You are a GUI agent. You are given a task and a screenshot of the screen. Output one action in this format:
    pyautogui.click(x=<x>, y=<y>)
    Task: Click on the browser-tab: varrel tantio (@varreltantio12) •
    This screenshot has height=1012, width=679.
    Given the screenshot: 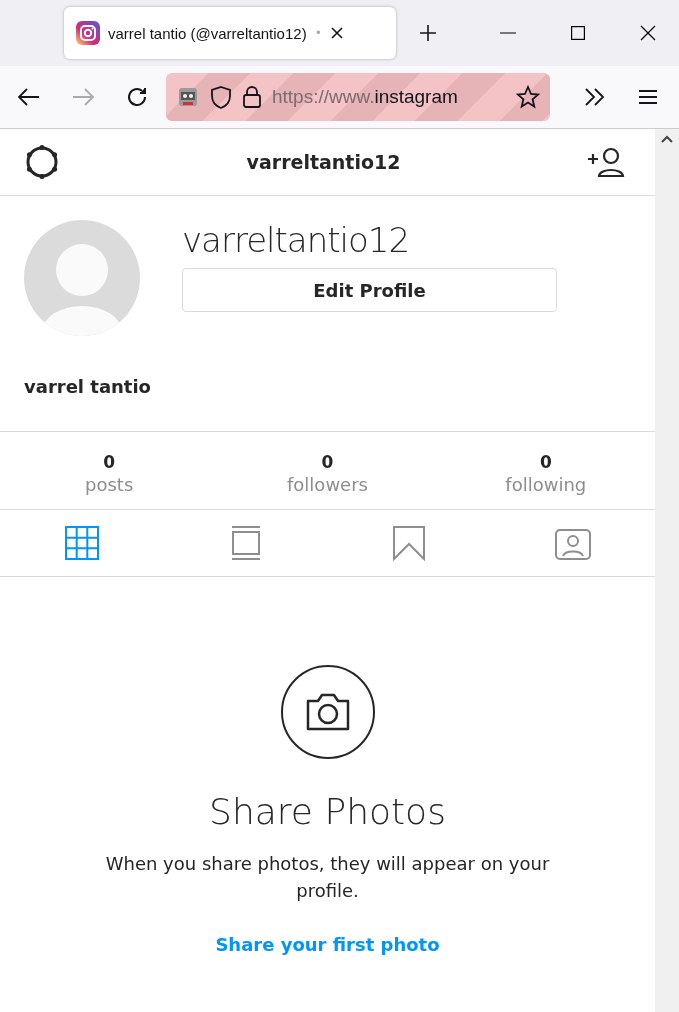 What is the action you would take?
    pyautogui.click(x=230, y=33)
    